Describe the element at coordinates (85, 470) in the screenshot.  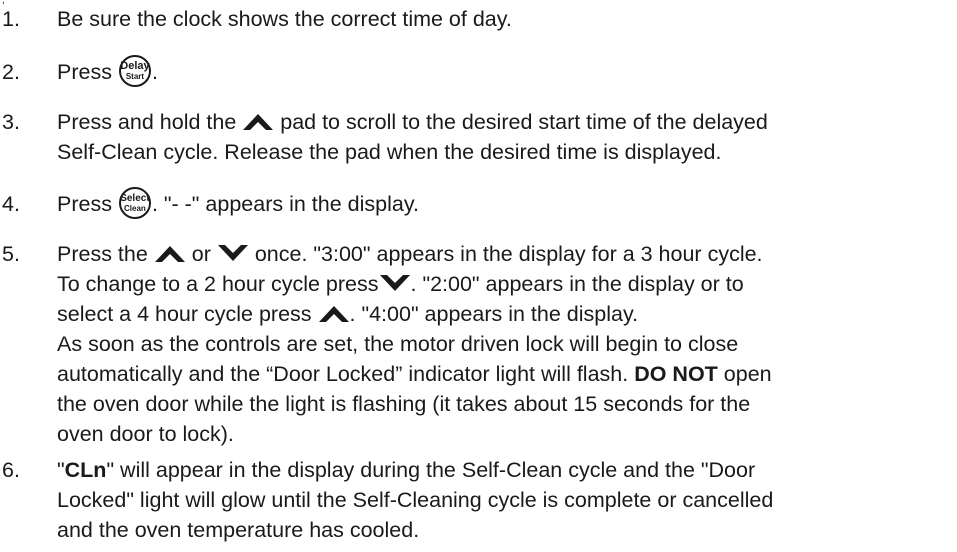
I see `display-code: CLn` at that location.